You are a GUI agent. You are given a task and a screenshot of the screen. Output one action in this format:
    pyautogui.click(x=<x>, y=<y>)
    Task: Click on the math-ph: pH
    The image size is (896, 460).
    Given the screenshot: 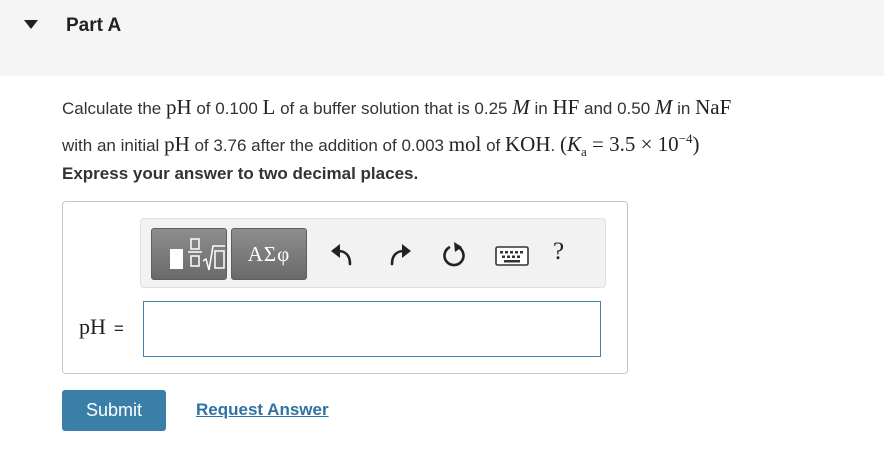 What is the action you would take?
    pyautogui.click(x=178, y=107)
    